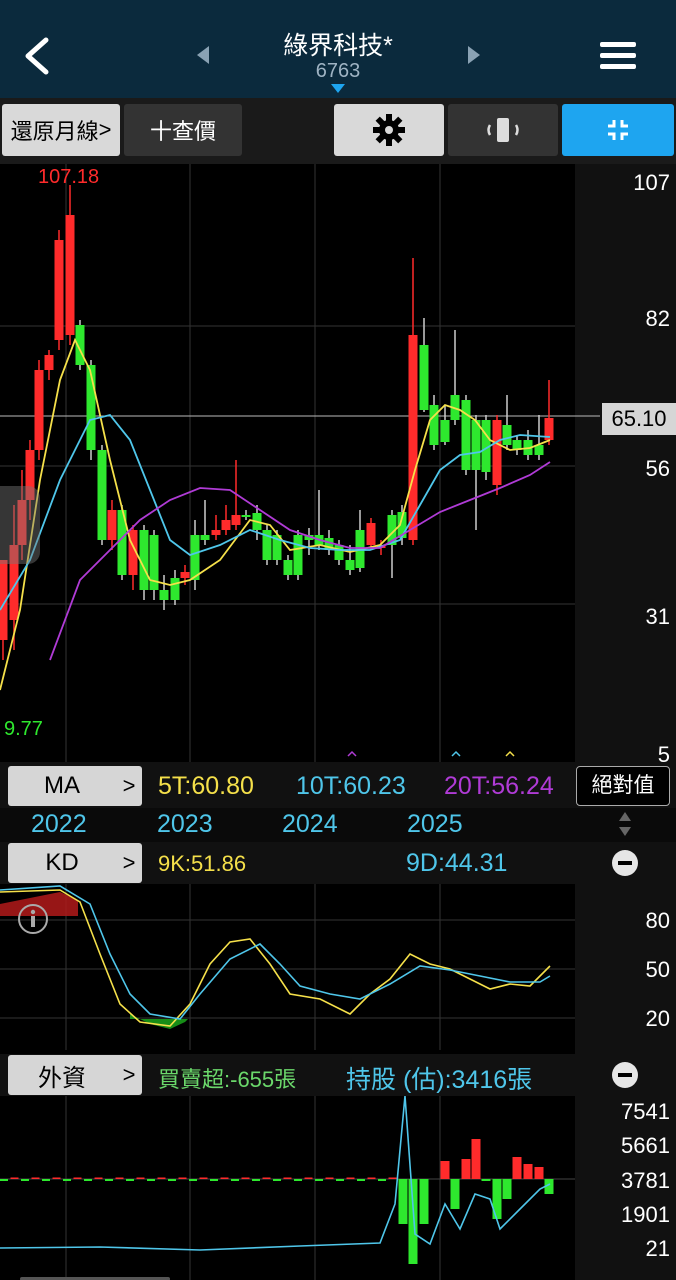  I want to click on info-icon, so click(33, 919).